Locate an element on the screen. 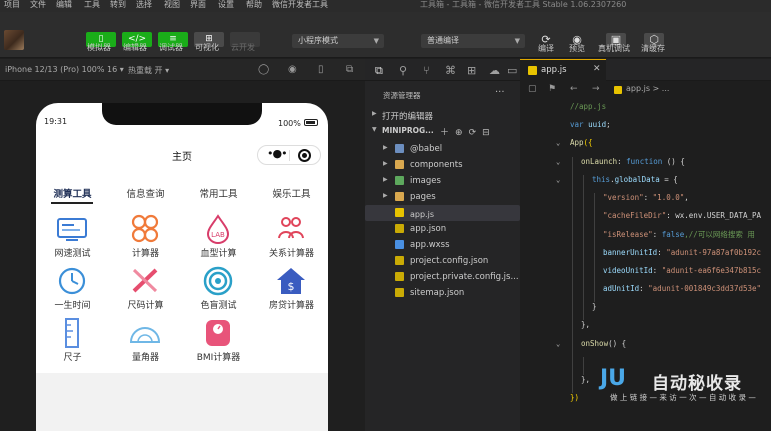 The image size is (771, 431). new-file-icon: ＋ is located at coordinates (447, 133).